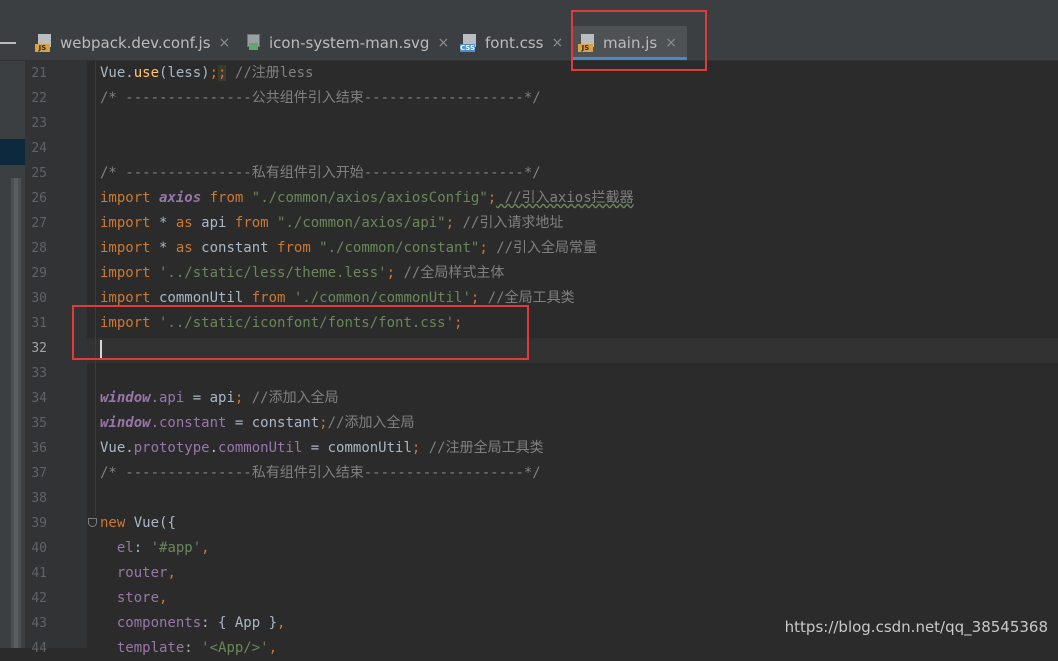 The width and height of the screenshot is (1058, 661). Describe the element at coordinates (39, 298) in the screenshot. I see `line-number: 30` at that location.